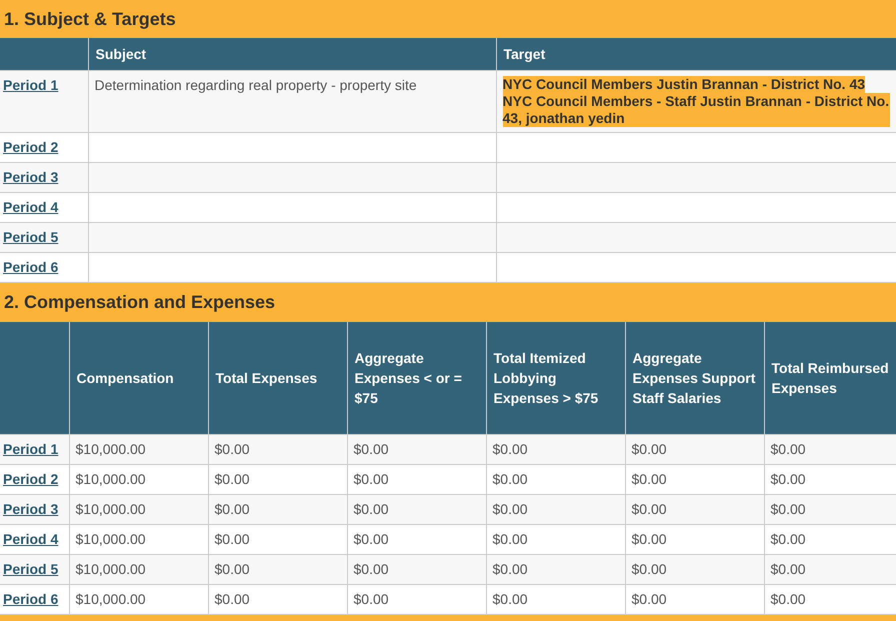 Image resolution: width=896 pixels, height=621 pixels. I want to click on target-text: NYC Council Members Justin Brannan - District No. 43, so click(684, 84).